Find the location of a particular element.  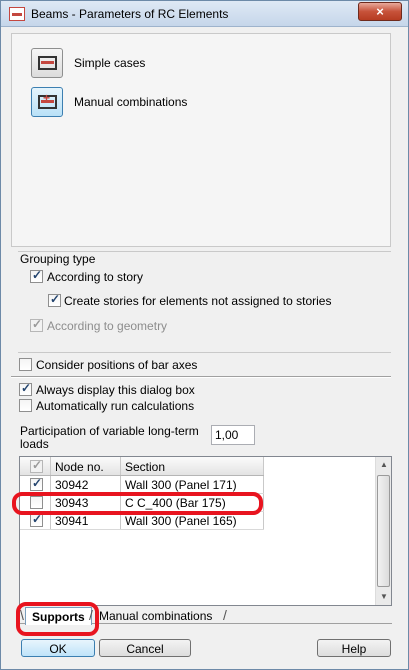

simple-cases-label: Simple cases is located at coordinates (110, 63).